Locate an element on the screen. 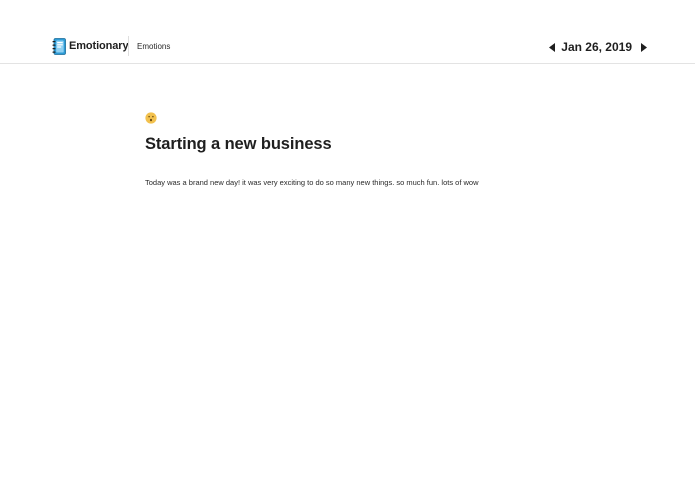  date-navigator: Jan 26, 2019 is located at coordinates (598, 47).